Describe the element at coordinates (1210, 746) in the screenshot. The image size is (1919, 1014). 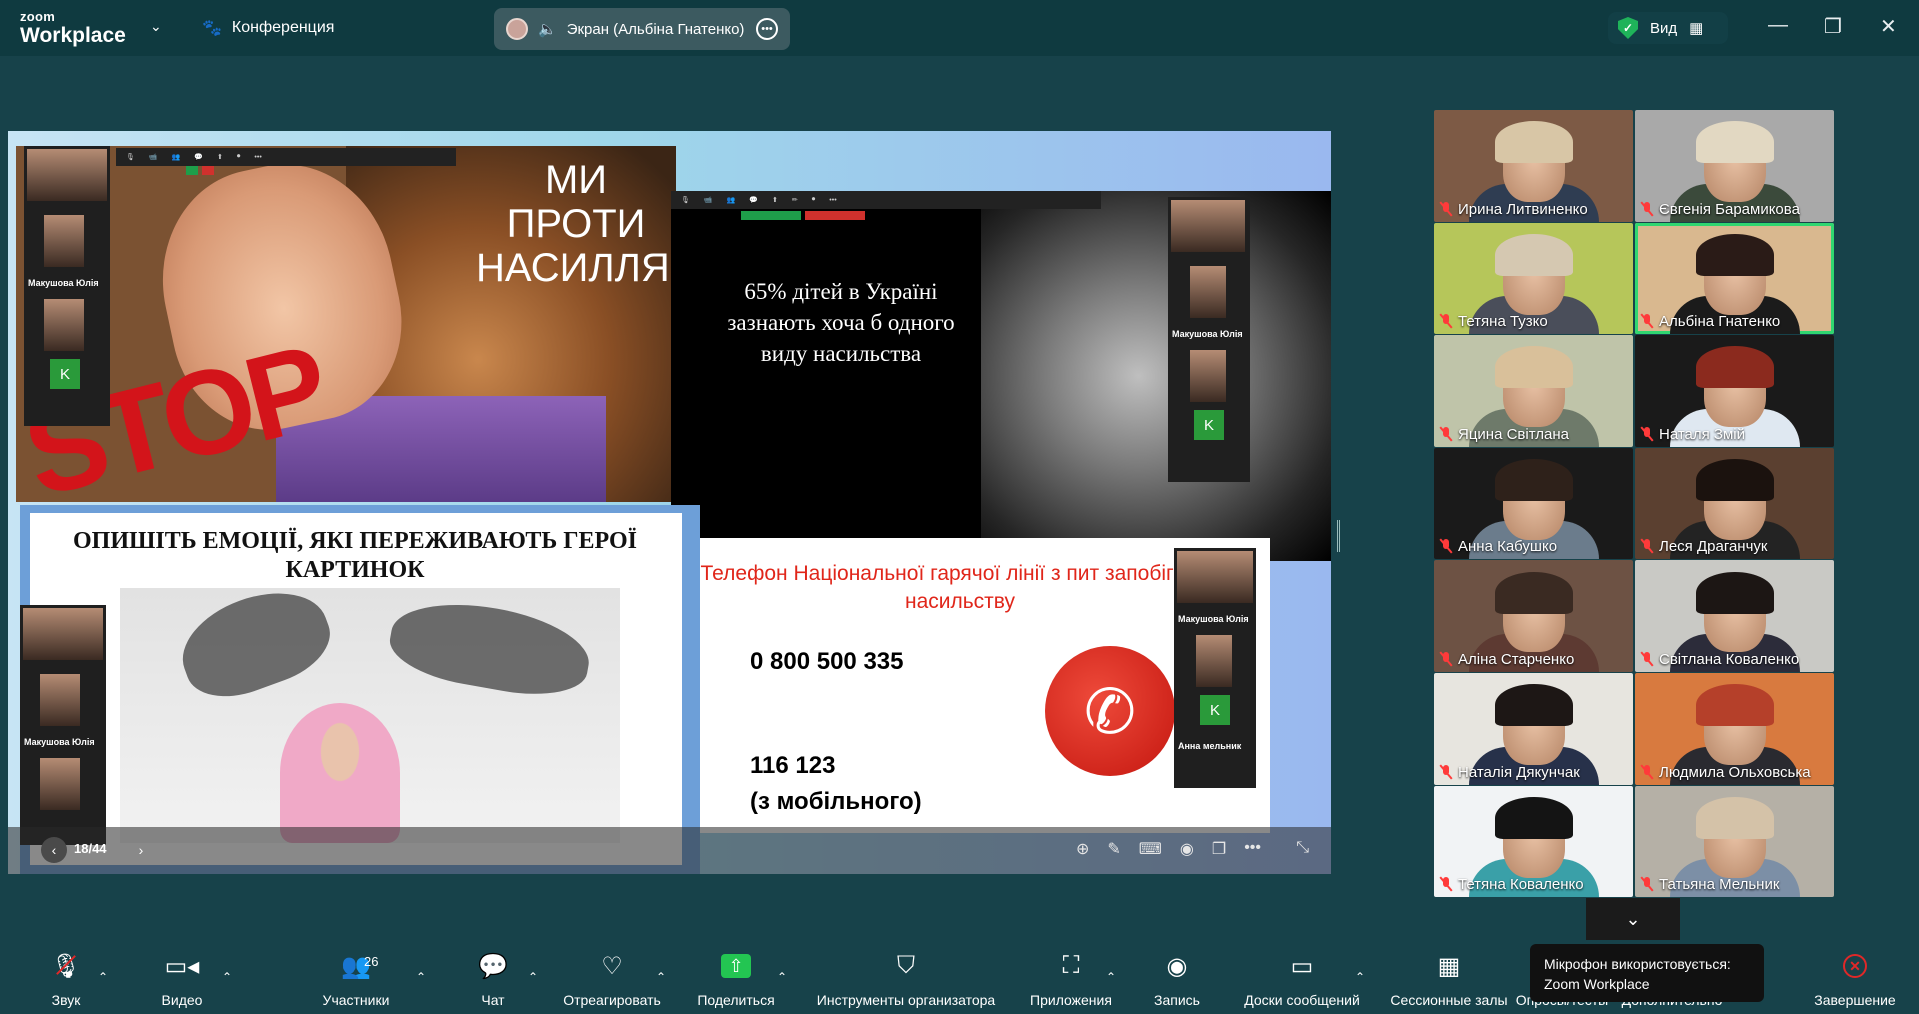
I see `nested-participant-name: Анна мельник` at that location.